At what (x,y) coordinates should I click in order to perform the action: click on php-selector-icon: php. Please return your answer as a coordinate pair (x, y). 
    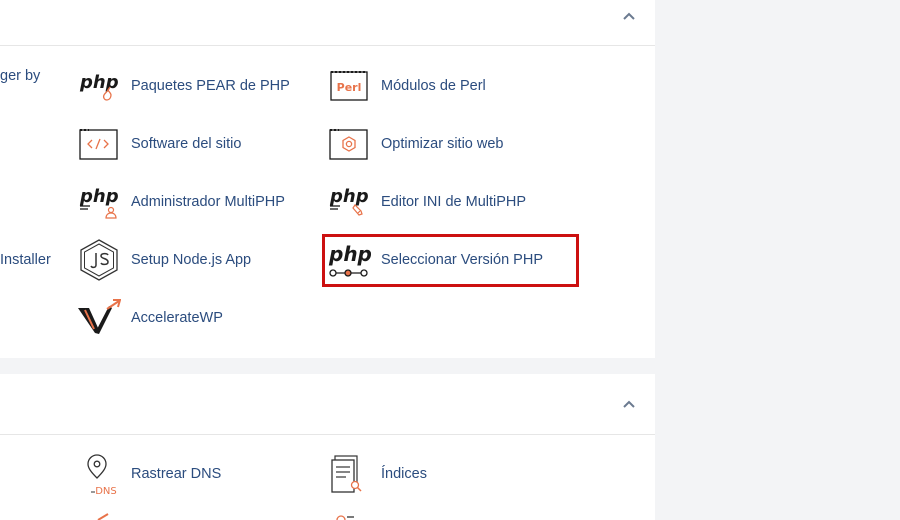
    Looking at the image, I should click on (349, 260).